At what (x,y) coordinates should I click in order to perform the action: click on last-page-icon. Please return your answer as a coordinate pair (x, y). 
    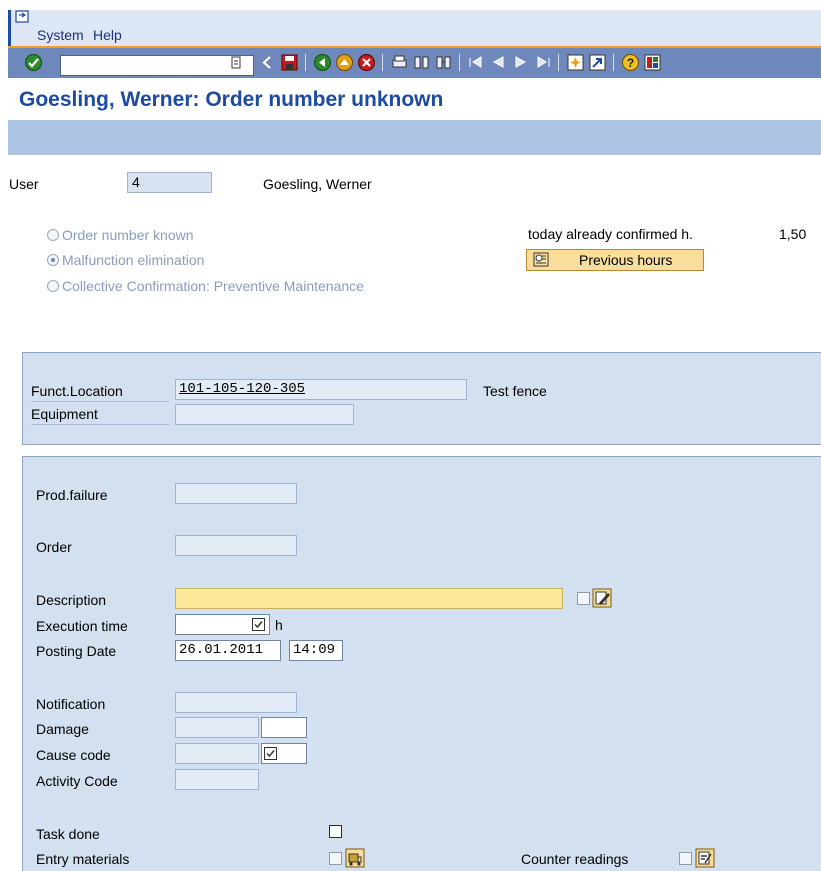
    Looking at the image, I should click on (542, 62).